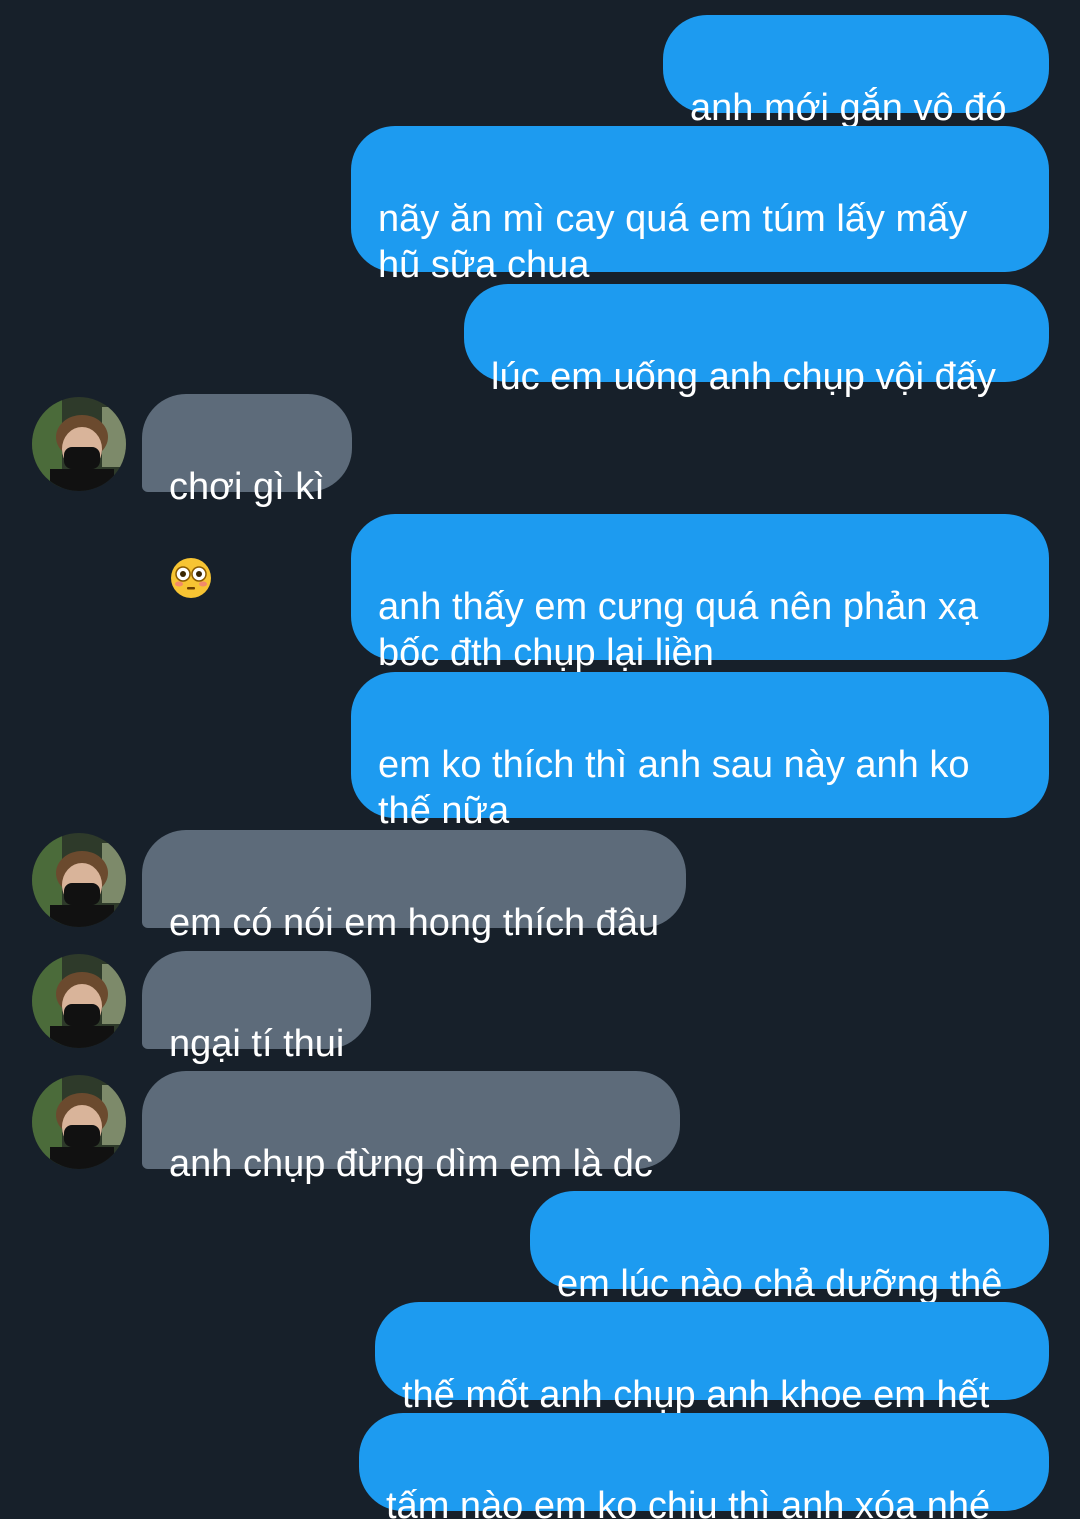  Describe the element at coordinates (789, 1248) in the screenshot. I see `message-bubble-sent: em lúc nào chả dưỡng thê` at that location.